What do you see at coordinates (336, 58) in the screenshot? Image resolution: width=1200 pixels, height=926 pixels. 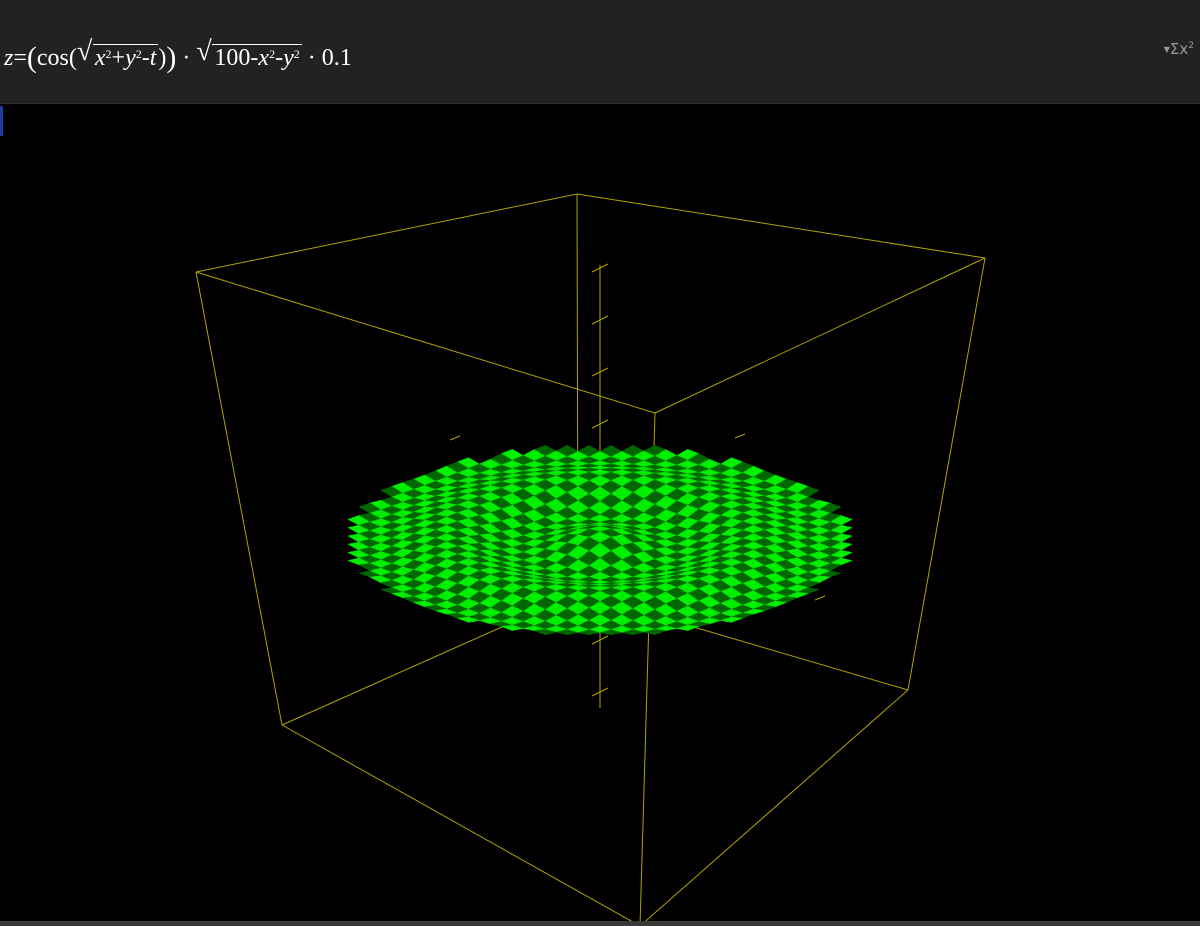 I see `formula-scale: 0.1` at bounding box center [336, 58].